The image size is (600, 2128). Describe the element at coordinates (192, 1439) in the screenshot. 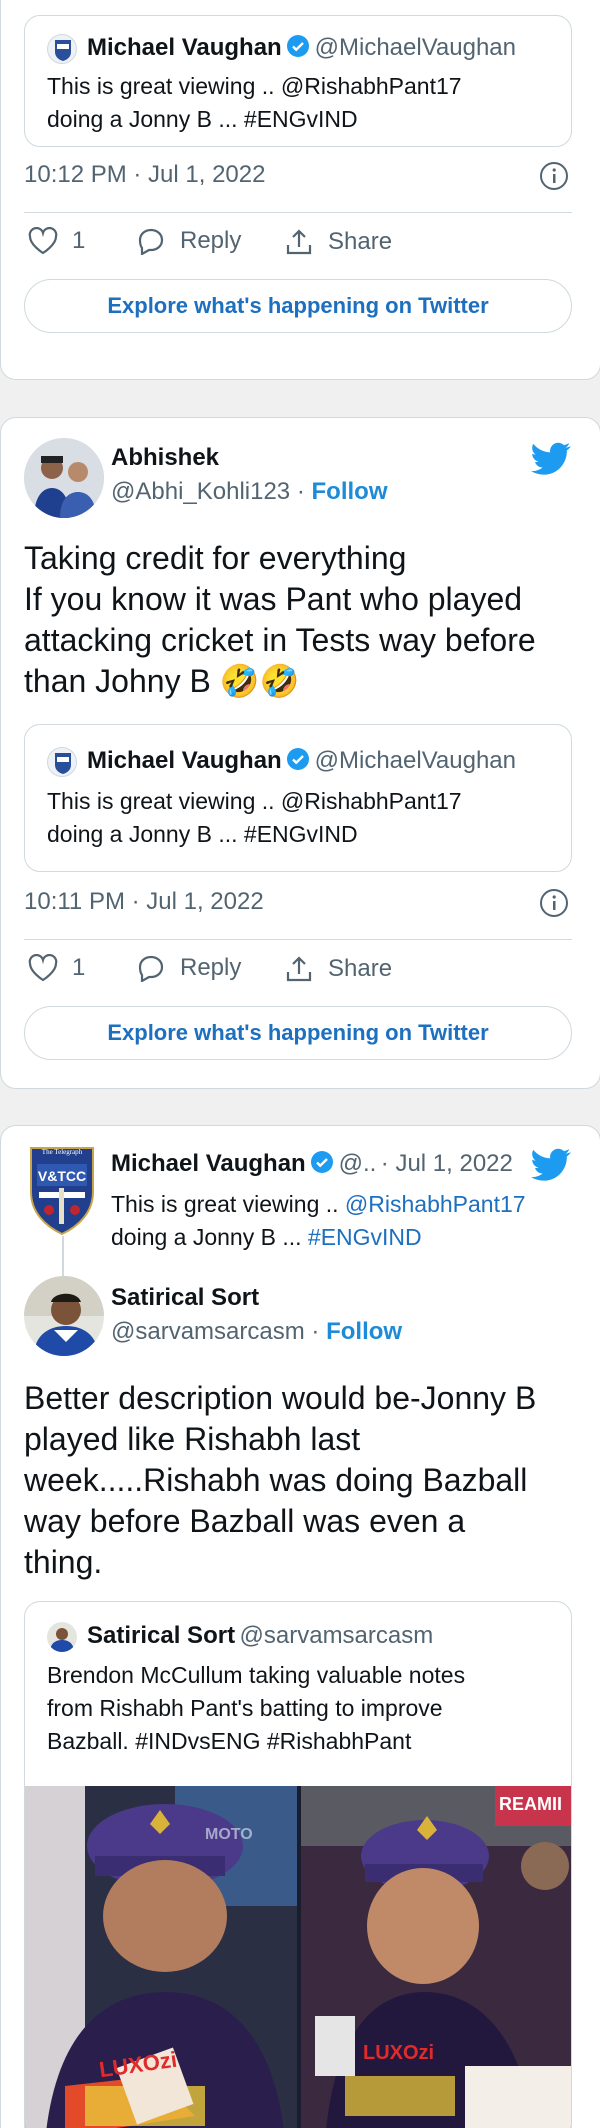

I see `tweet-text-line: played like Rishabh last` at that location.